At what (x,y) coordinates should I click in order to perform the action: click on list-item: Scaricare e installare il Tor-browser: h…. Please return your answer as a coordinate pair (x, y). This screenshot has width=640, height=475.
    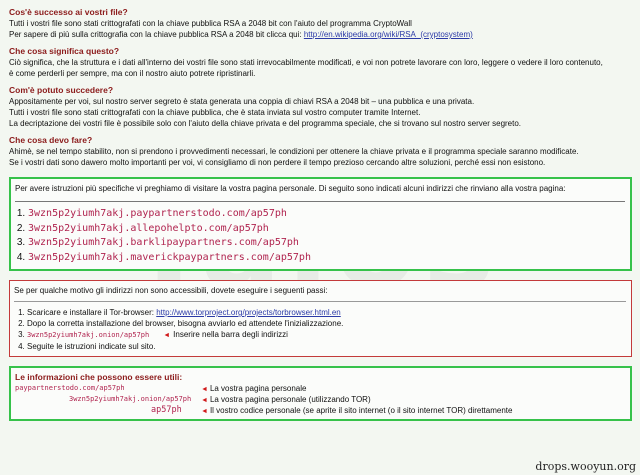
    Looking at the image, I should click on (326, 312).